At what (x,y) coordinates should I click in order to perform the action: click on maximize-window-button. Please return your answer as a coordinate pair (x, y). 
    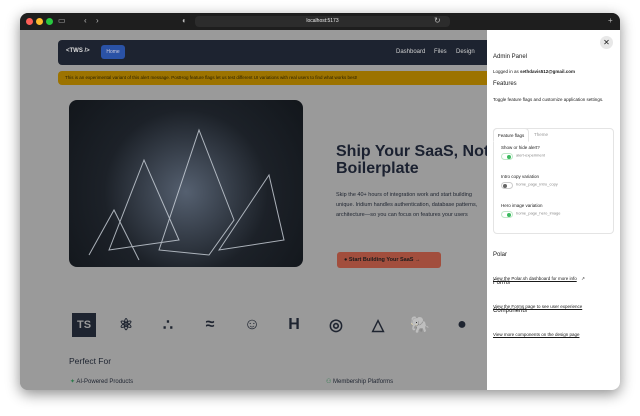
    Looking at the image, I should click on (49, 21).